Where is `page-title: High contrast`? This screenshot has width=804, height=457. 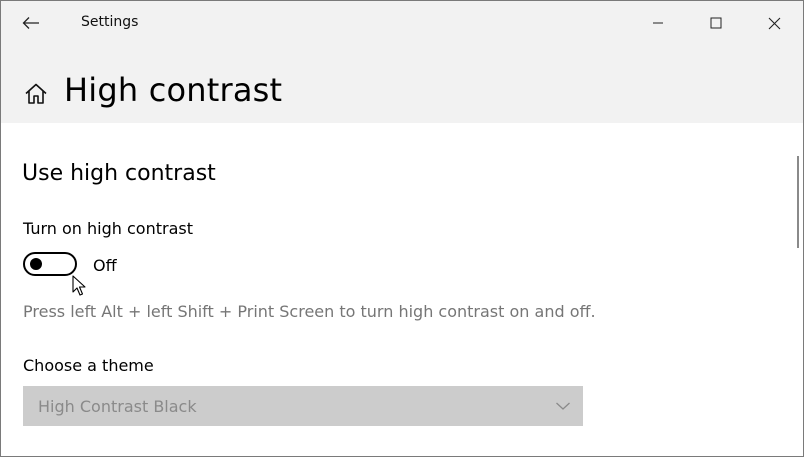
page-title: High contrast is located at coordinates (173, 90).